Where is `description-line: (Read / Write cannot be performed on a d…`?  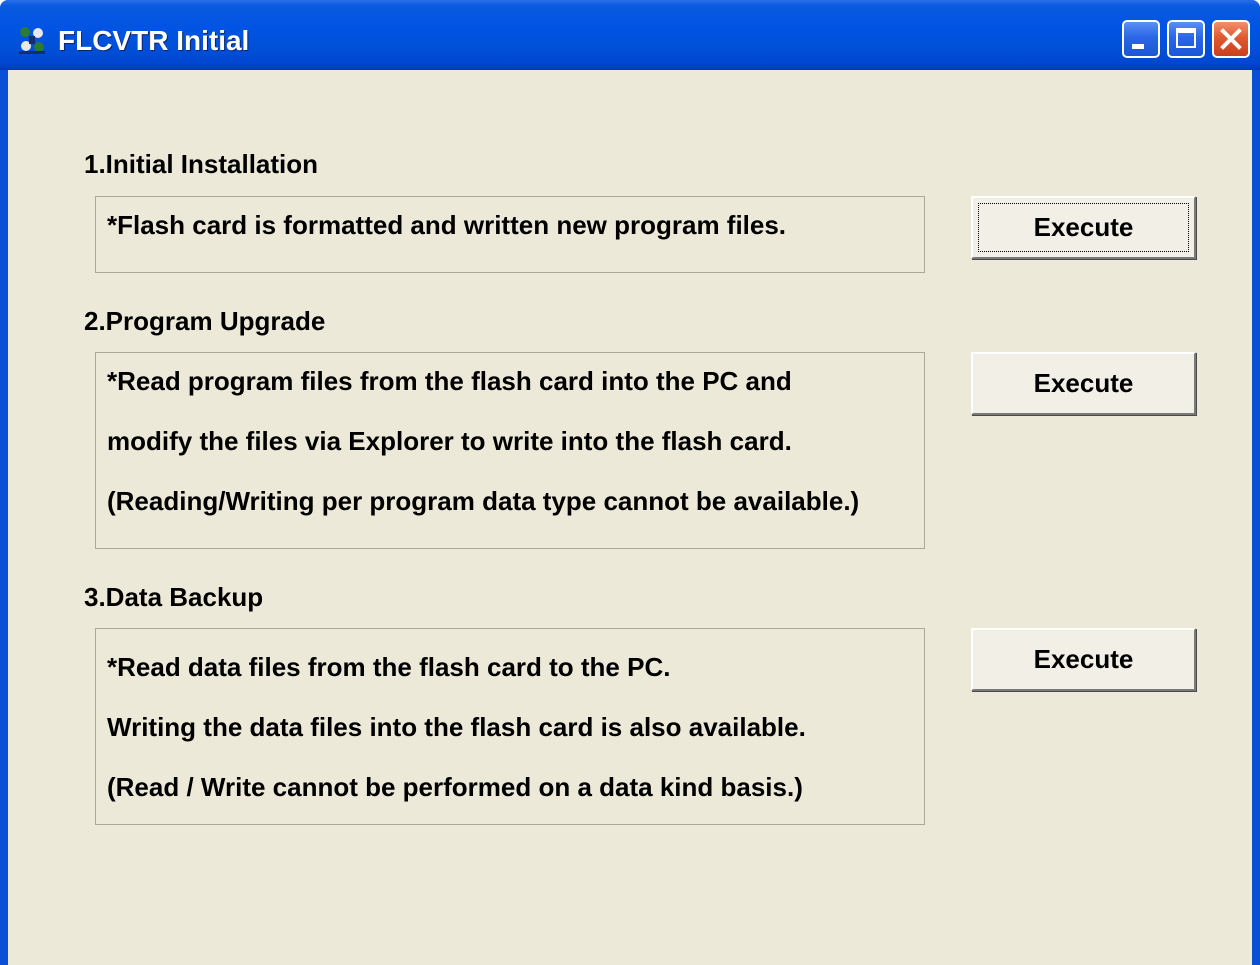 description-line: (Read / Write cannot be performed on a d… is located at coordinates (455, 787).